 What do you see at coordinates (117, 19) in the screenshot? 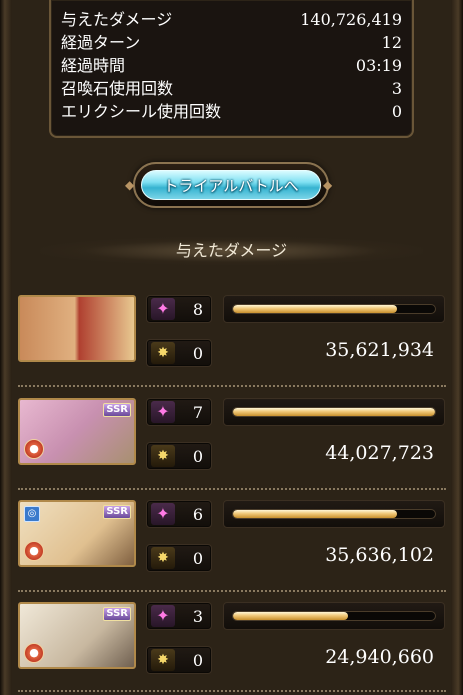
I see `summary-label: 与えたダメージ` at bounding box center [117, 19].